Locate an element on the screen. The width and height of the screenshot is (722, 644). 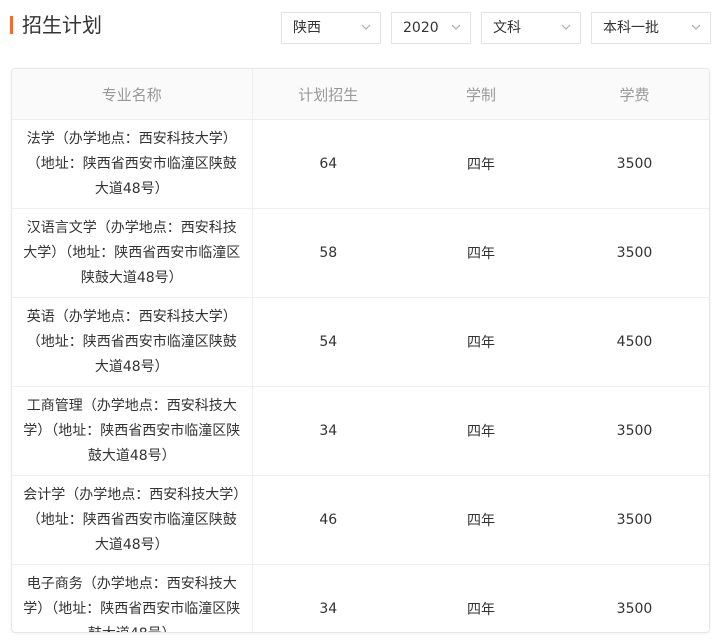
batch-select-value: 本科一批 is located at coordinates (631, 28).